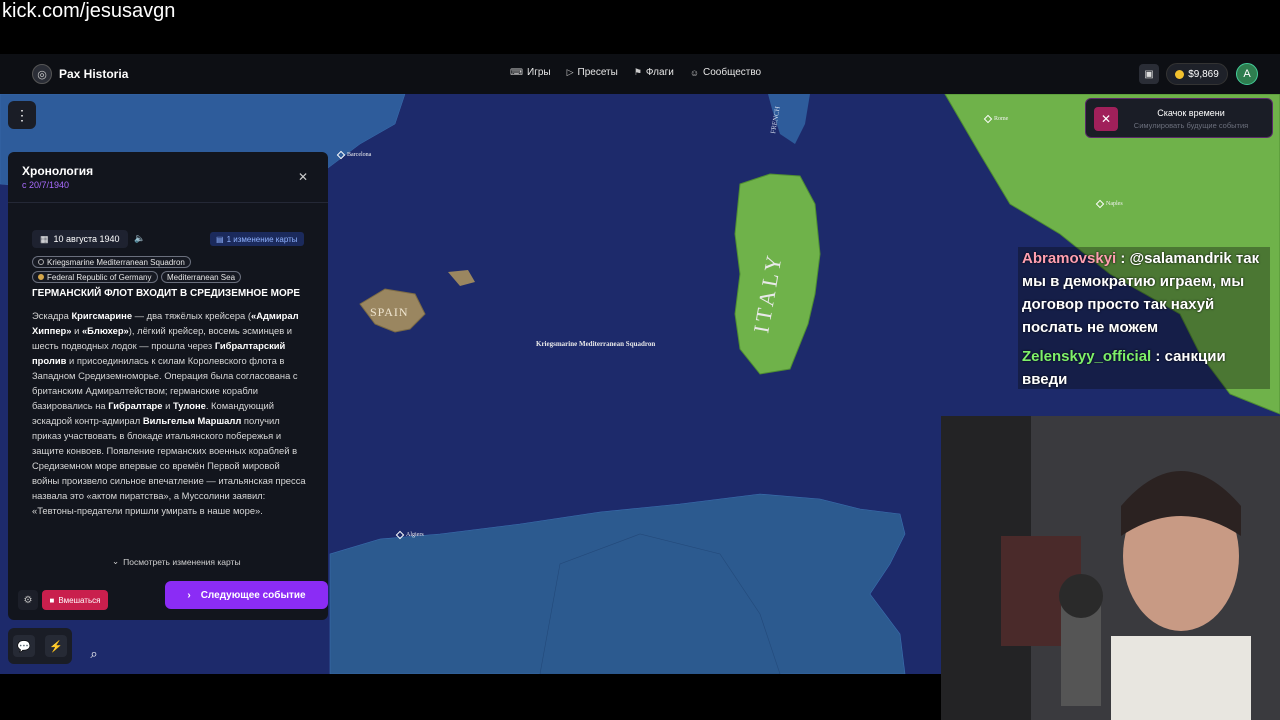  Describe the element at coordinates (44, 238) in the screenshot. I see `calendar-icon: ▦` at that location.